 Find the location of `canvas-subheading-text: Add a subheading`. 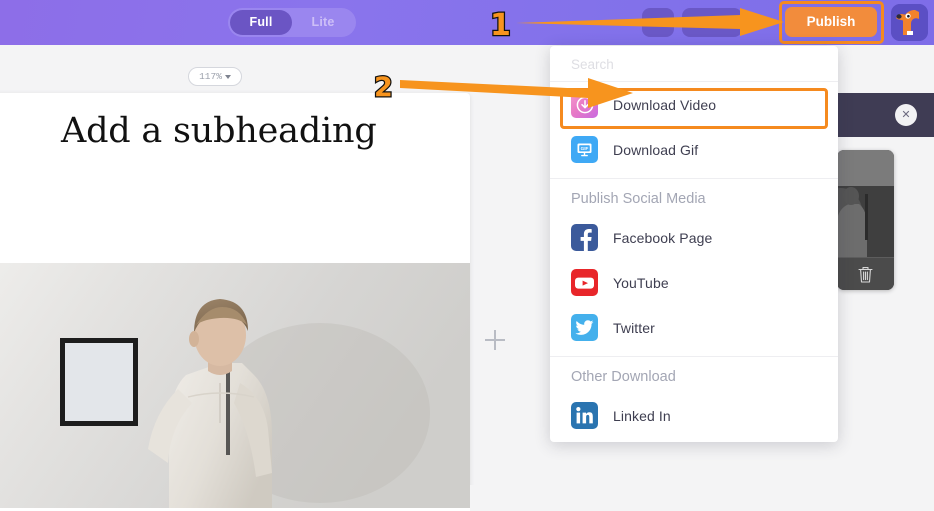

canvas-subheading-text: Add a subheading is located at coordinates (219, 131).